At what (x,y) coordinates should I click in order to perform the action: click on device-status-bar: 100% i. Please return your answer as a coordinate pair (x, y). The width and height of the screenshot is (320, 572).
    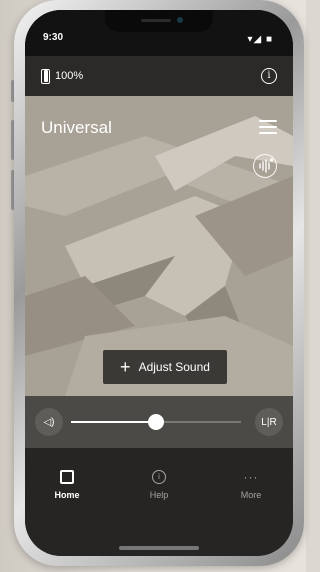
    Looking at the image, I should click on (159, 76).